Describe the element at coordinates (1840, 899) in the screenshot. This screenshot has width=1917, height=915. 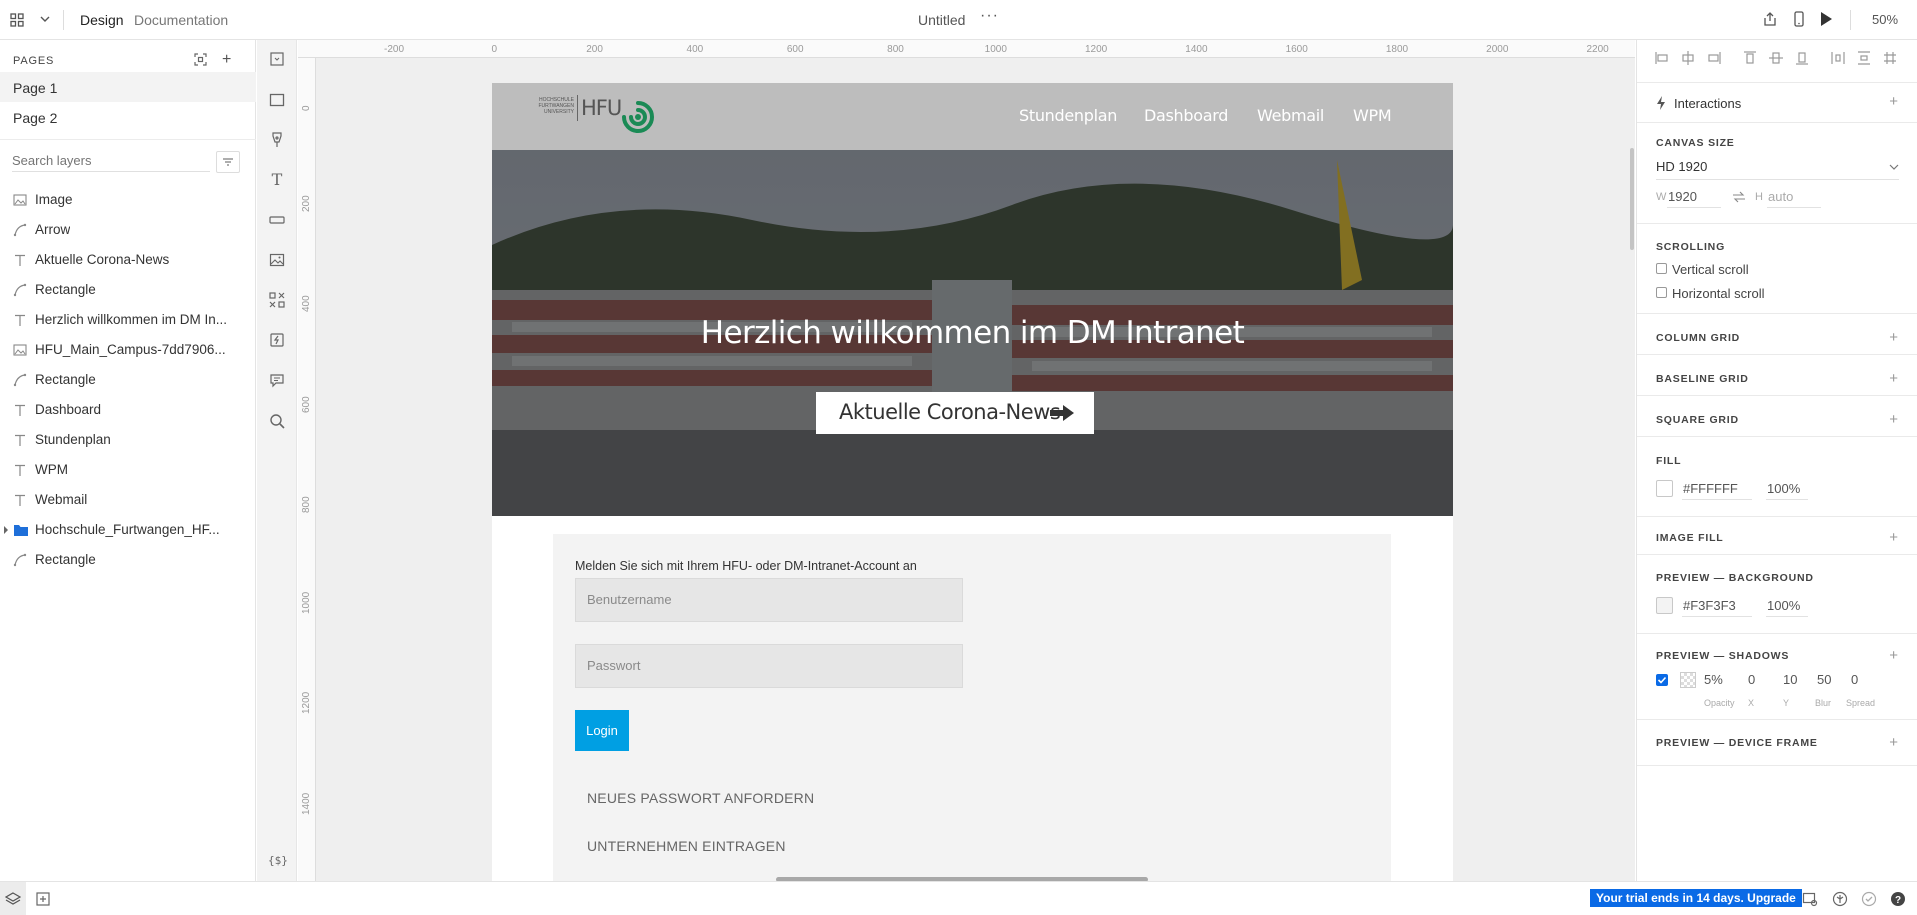
I see `accessibility-icon` at that location.